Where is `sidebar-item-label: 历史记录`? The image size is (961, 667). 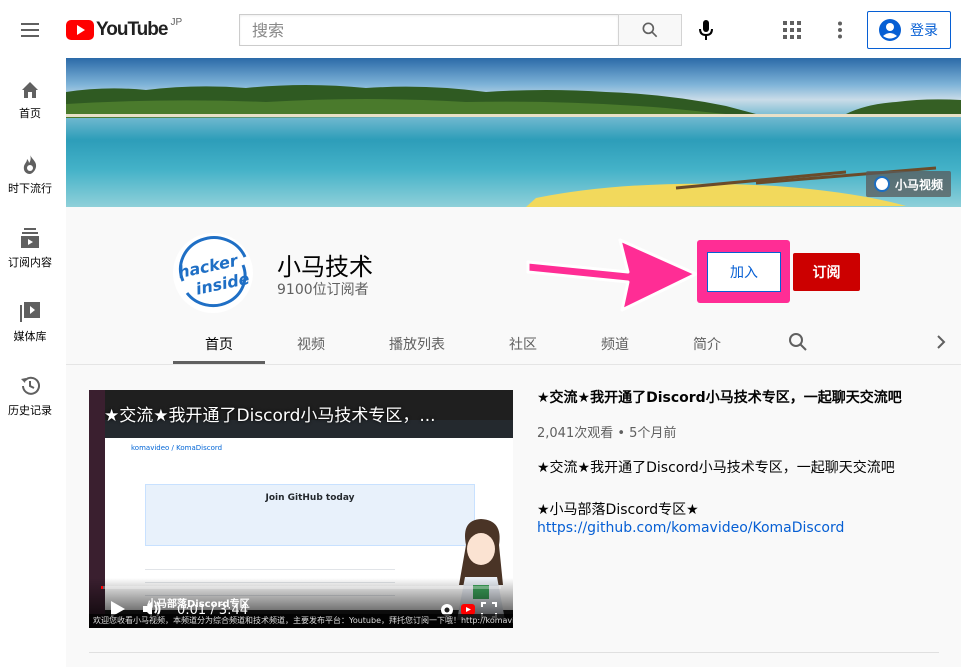 sidebar-item-label: 历史记录 is located at coordinates (30, 410).